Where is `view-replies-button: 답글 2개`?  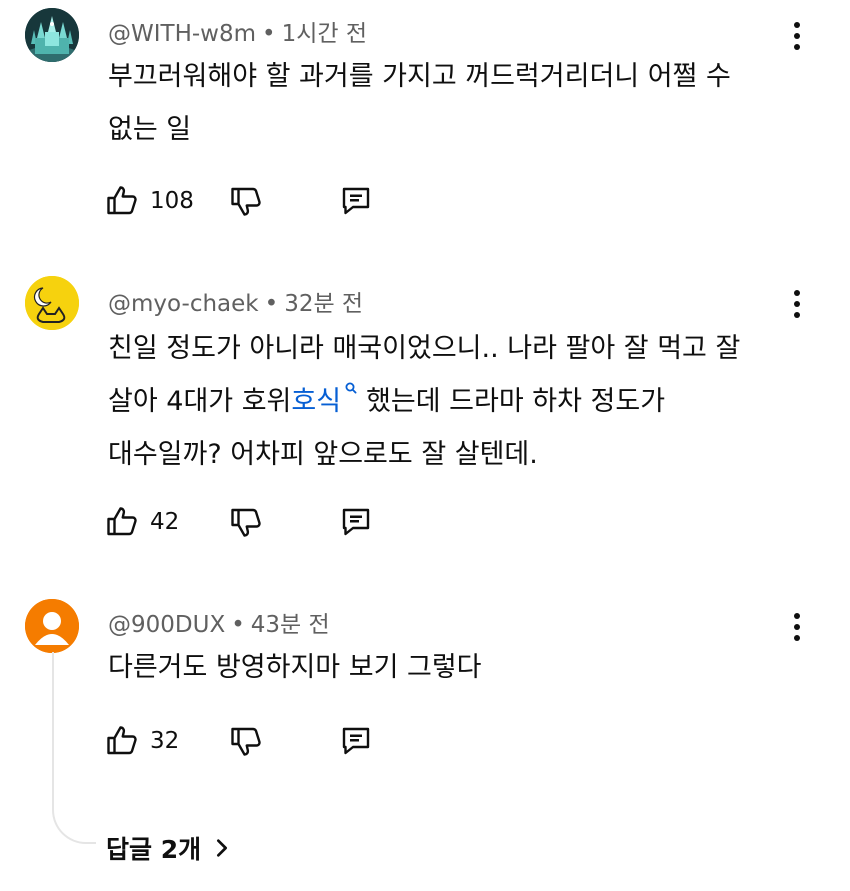 view-replies-button: 답글 2개 is located at coordinates (168, 848).